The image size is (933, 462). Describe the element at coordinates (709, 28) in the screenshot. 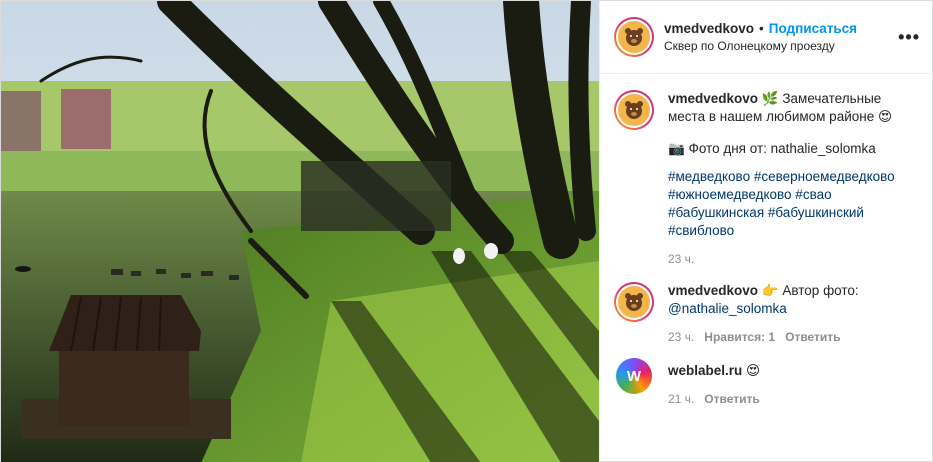

I see `author-username: vmedvedkovo` at that location.